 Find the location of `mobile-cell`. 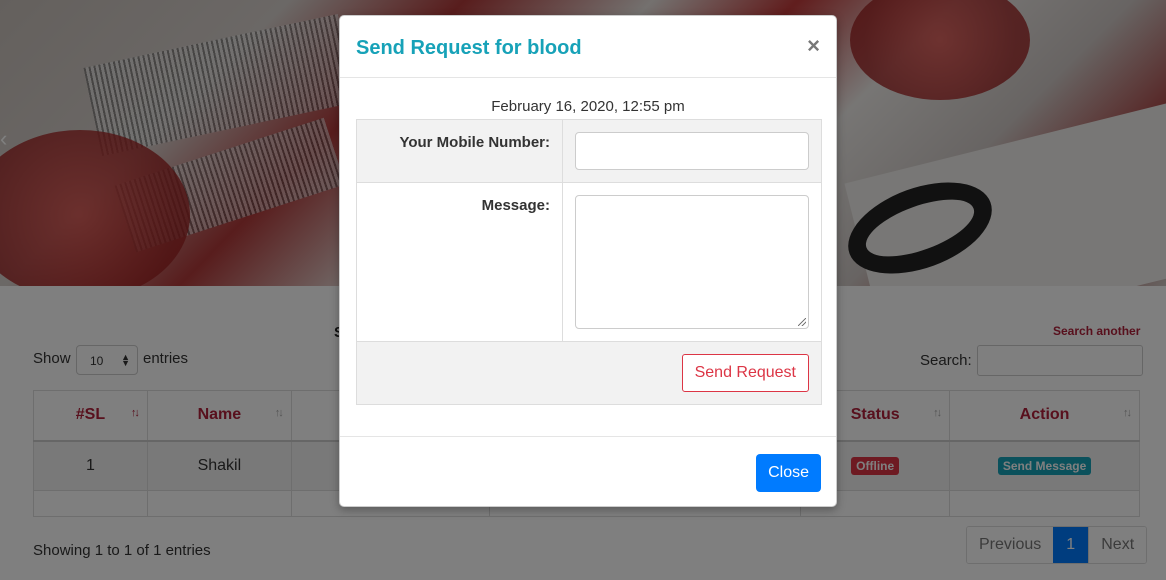

mobile-cell is located at coordinates (692, 151).